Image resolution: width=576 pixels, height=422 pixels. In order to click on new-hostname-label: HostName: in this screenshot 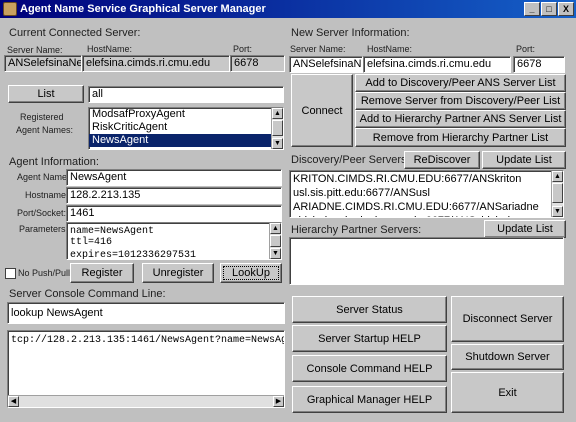, I will do `click(390, 49)`.